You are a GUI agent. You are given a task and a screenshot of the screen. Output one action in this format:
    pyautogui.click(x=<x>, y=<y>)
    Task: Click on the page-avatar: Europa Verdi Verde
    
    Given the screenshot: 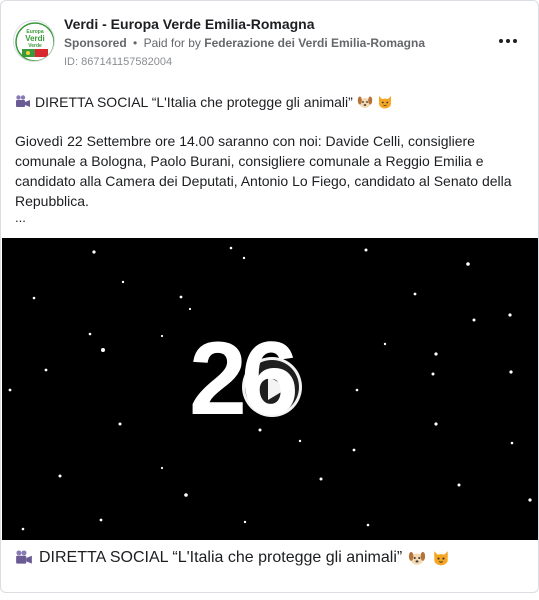 What is the action you would take?
    pyautogui.click(x=34, y=41)
    